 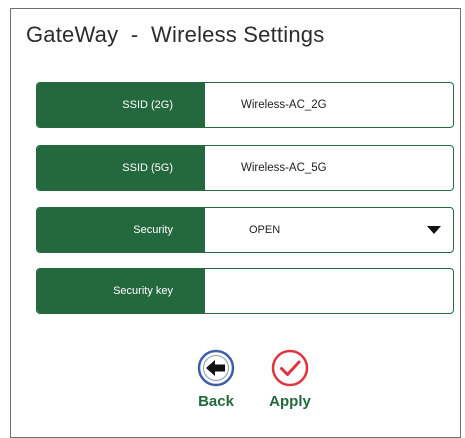 What do you see at coordinates (121, 168) in the screenshot?
I see `ssid-5g-label: SSID (5G)` at bounding box center [121, 168].